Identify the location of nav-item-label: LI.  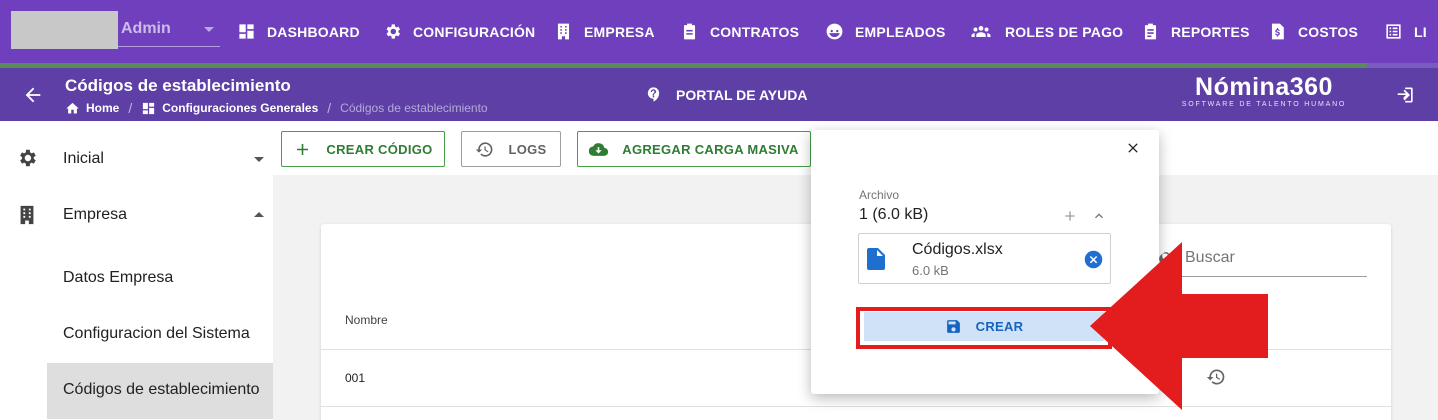
(1420, 31).